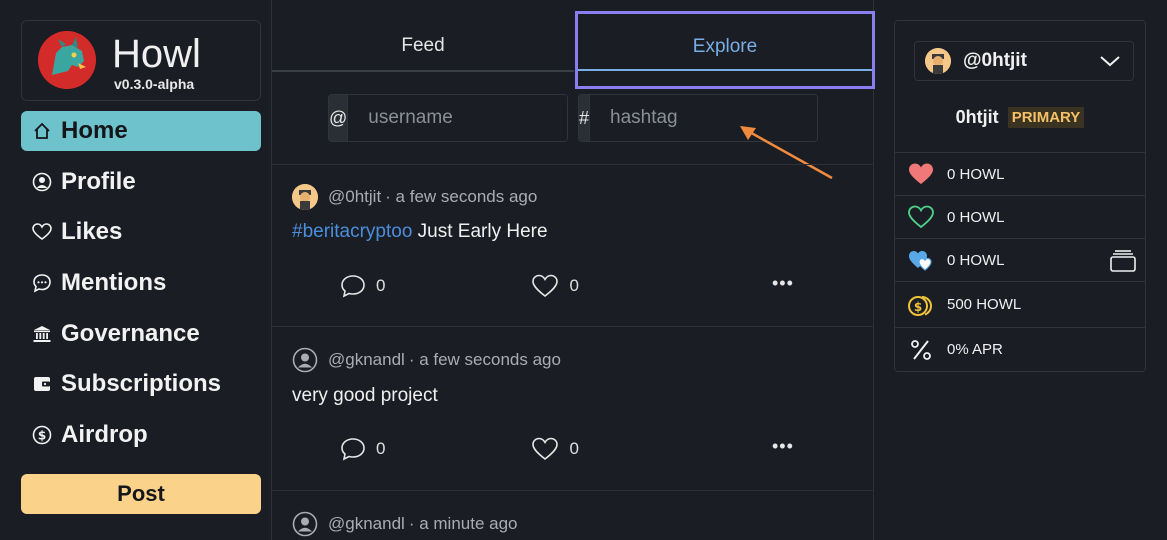  What do you see at coordinates (457, 118) in the screenshot?
I see `username-input` at bounding box center [457, 118].